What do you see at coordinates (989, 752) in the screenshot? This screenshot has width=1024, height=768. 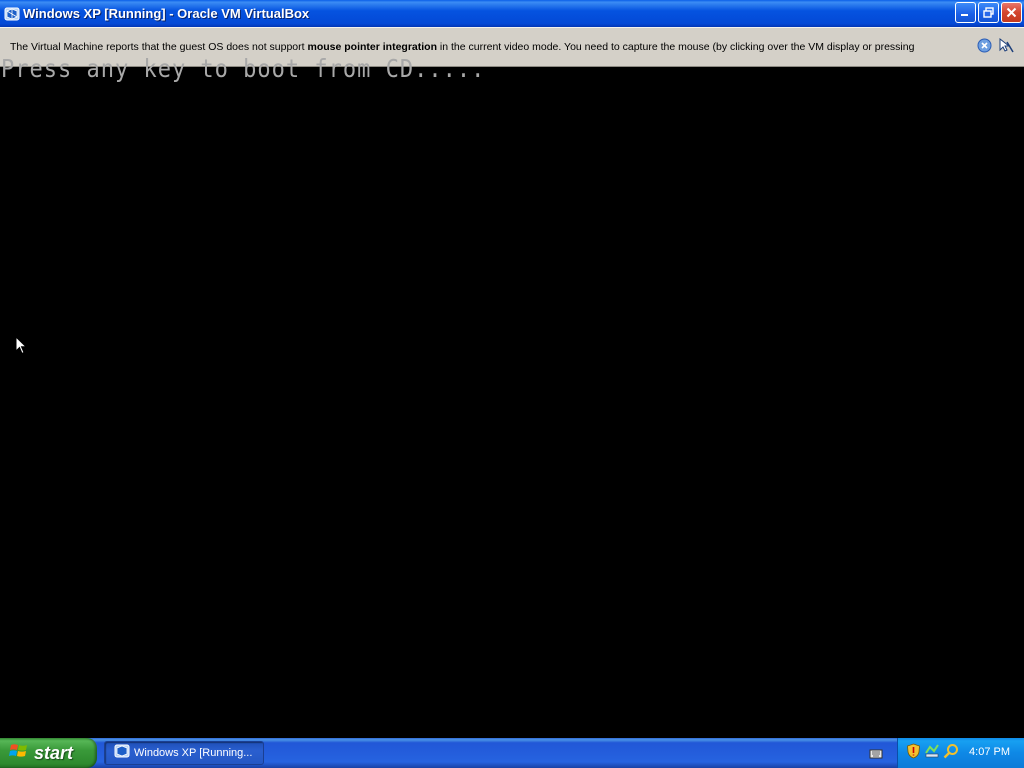 I see `clock: 4:07 PM` at bounding box center [989, 752].